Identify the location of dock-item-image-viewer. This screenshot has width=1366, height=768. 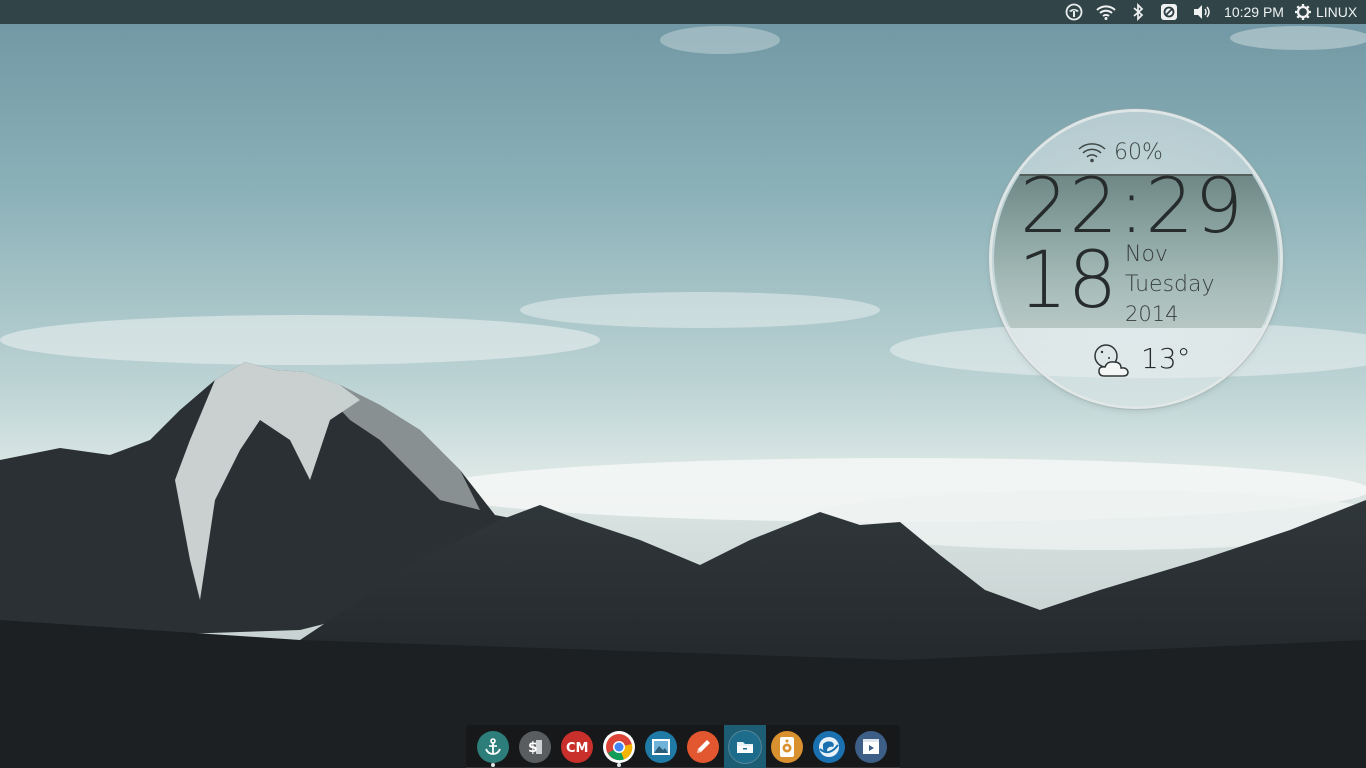
(661, 747).